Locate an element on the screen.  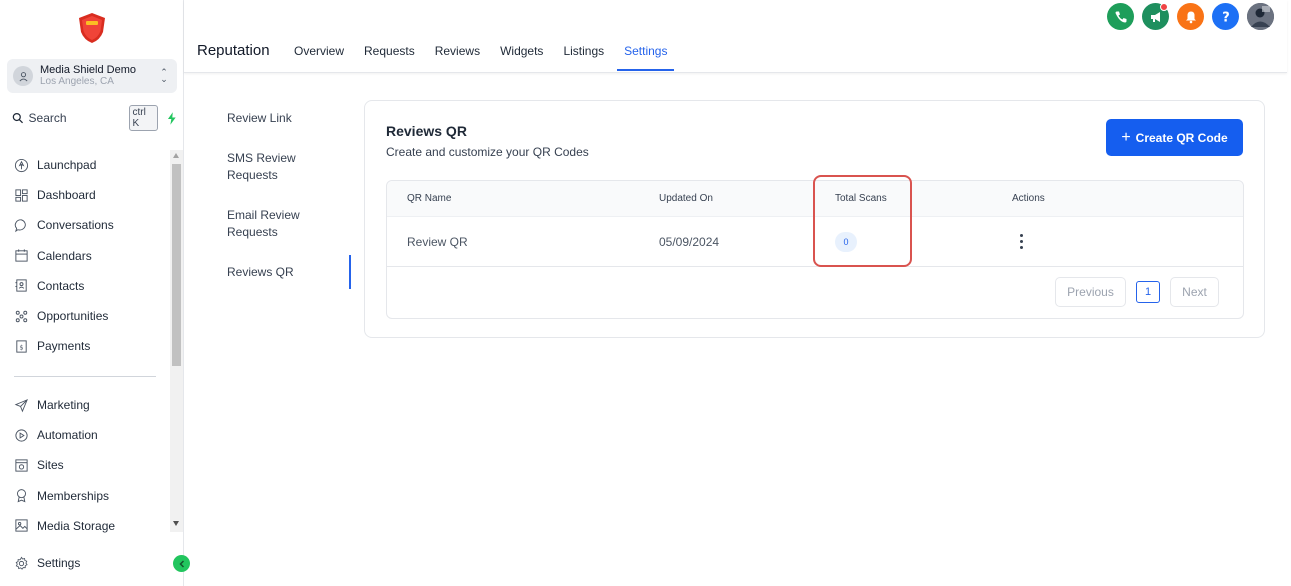
automation-icon is located at coordinates (21, 435).